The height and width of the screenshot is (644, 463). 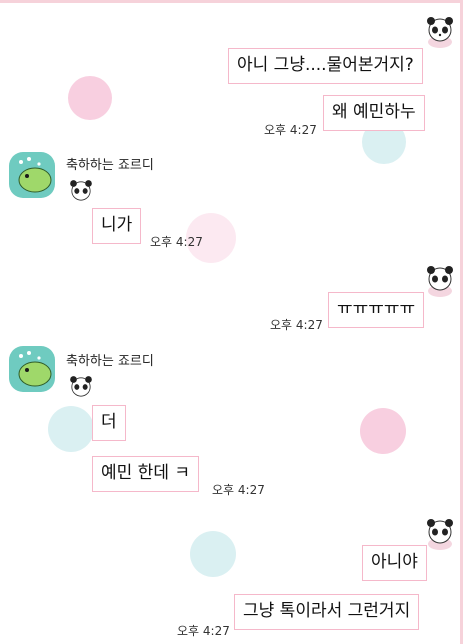 I want to click on message-bubble: 아니 그냥....물어본거지?, so click(x=325, y=66).